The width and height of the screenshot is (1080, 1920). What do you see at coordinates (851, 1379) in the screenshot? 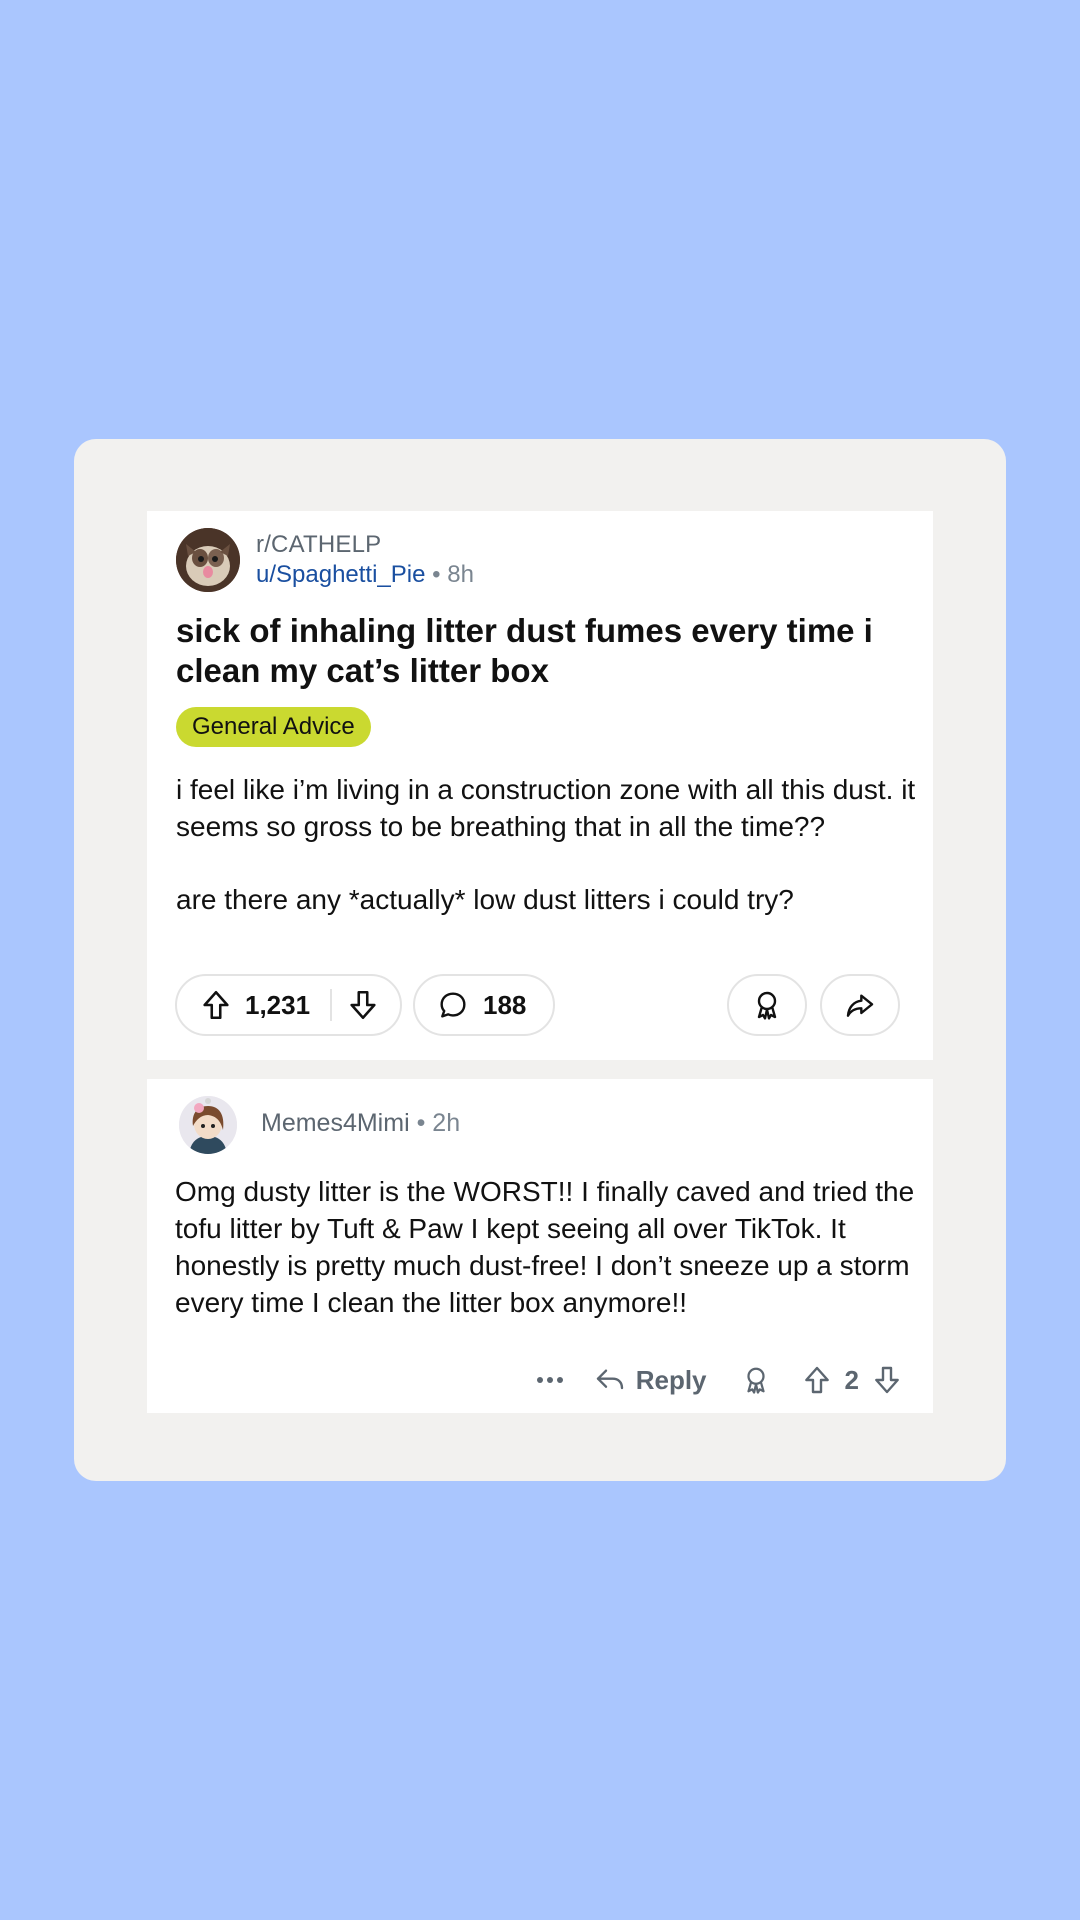
I see `comment-score: 2` at bounding box center [851, 1379].